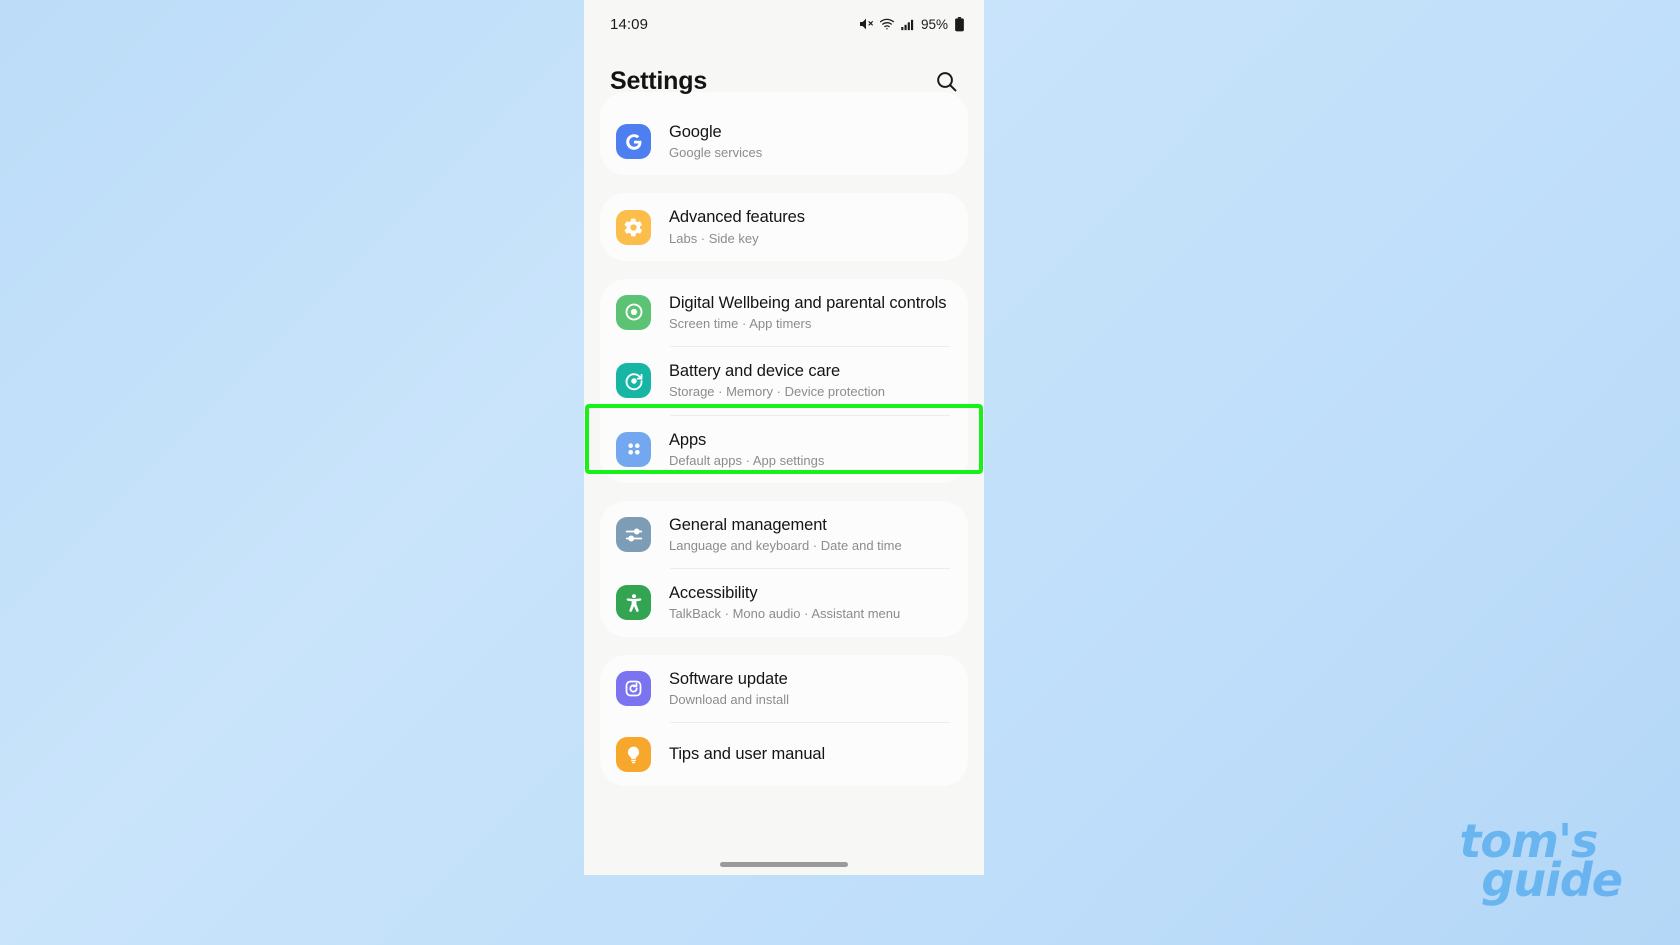 The image size is (1680, 945). Describe the element at coordinates (633, 754) in the screenshot. I see `tips-icon` at that location.